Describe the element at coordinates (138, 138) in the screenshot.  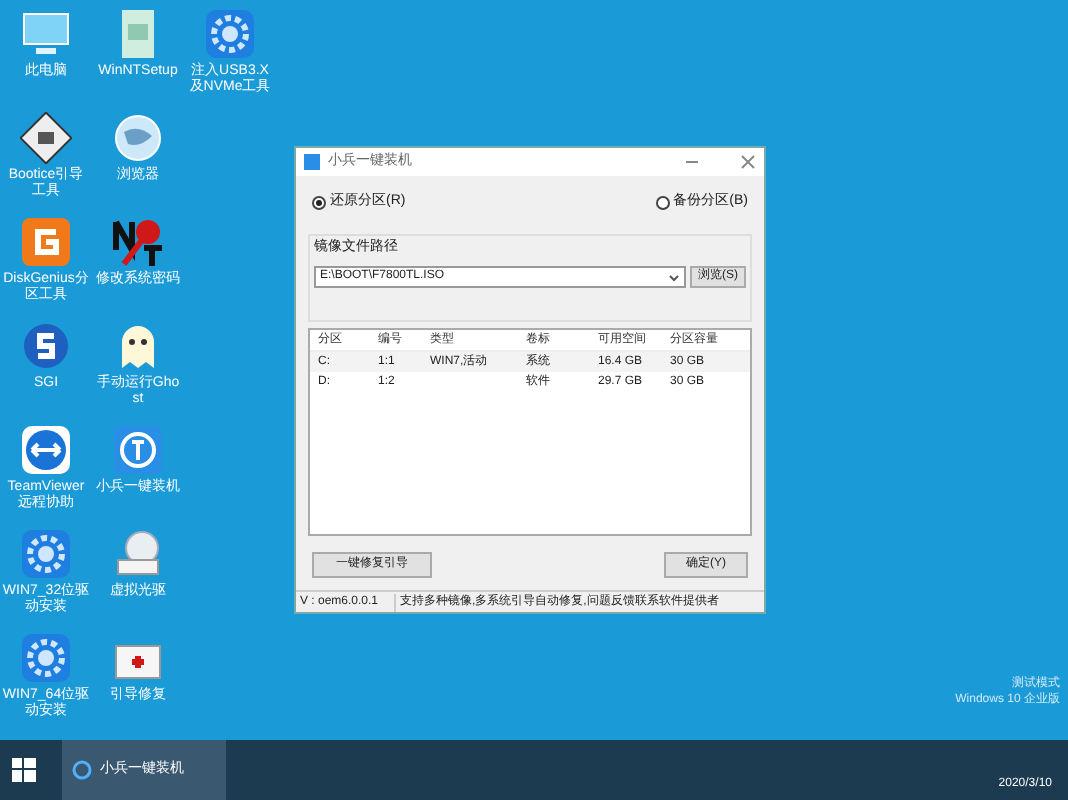
I see `globe-icon` at that location.